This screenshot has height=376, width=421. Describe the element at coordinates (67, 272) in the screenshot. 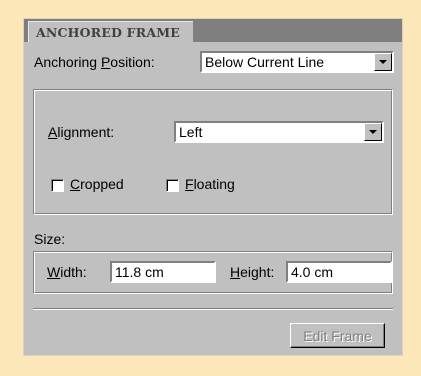

I see `width-label: Width:` at that location.